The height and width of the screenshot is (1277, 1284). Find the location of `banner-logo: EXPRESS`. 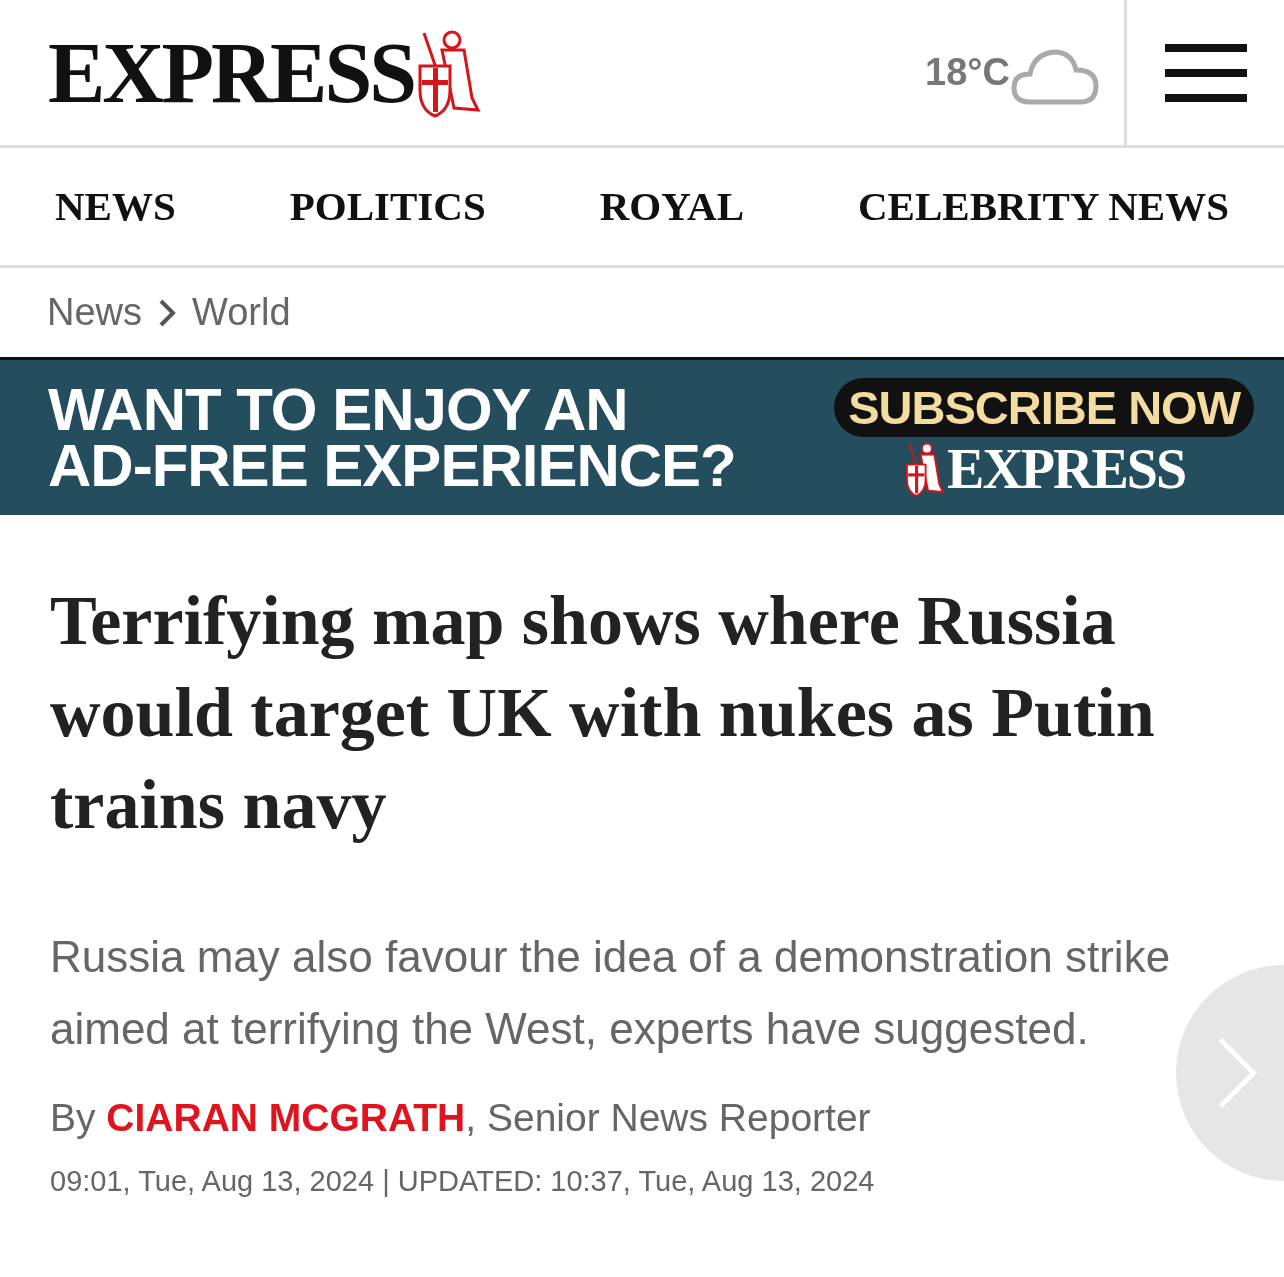

banner-logo: EXPRESS is located at coordinates (1066, 469).